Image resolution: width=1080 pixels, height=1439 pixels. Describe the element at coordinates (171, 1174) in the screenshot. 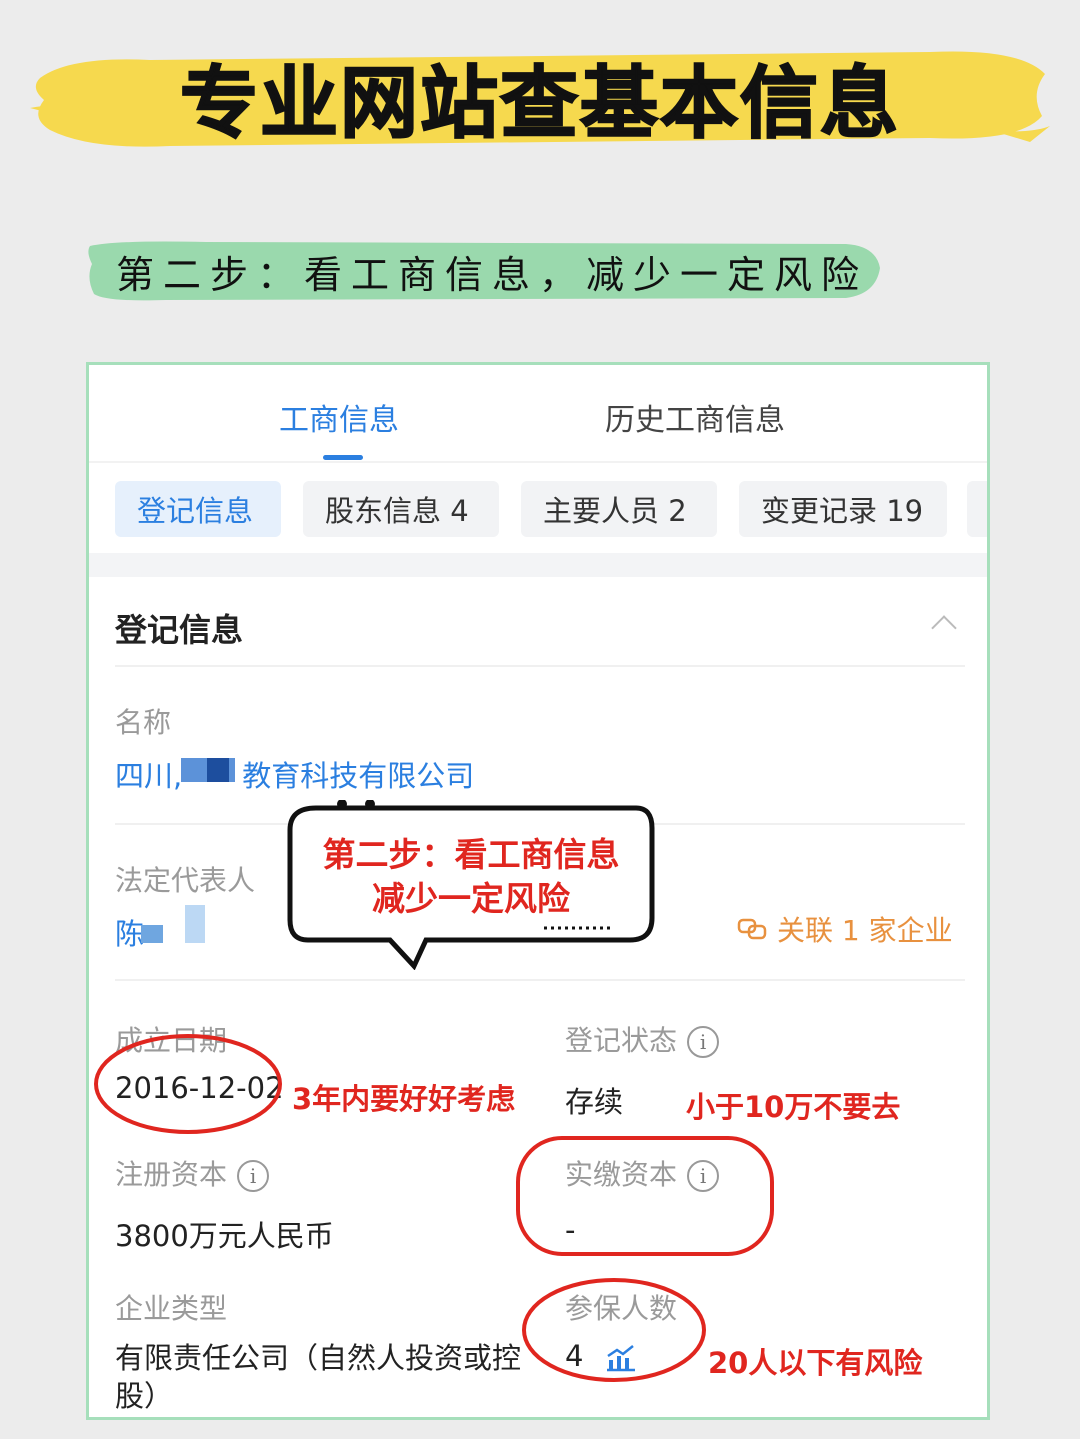

I see `reg-capital-label: 注册资本` at that location.